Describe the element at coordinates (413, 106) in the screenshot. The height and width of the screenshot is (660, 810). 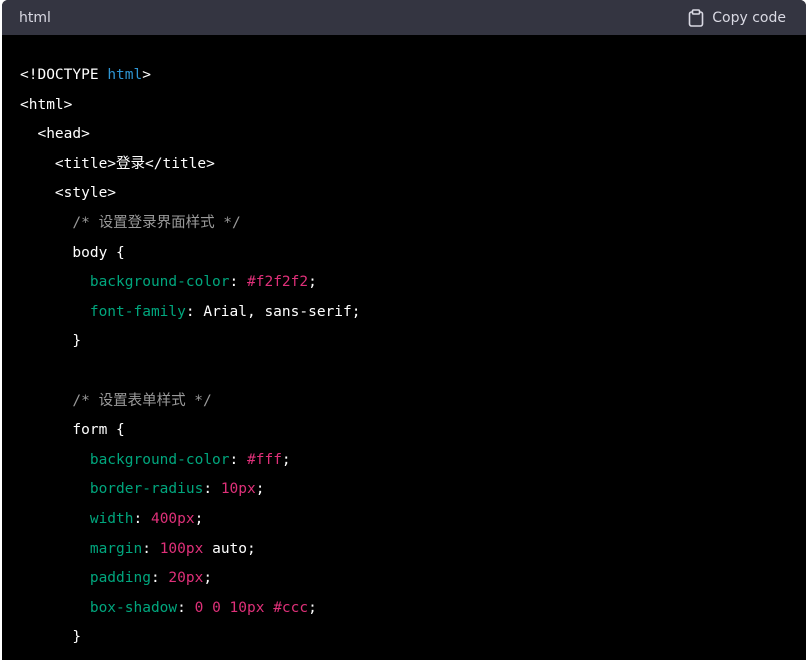
I see `code-line: <html>` at that location.